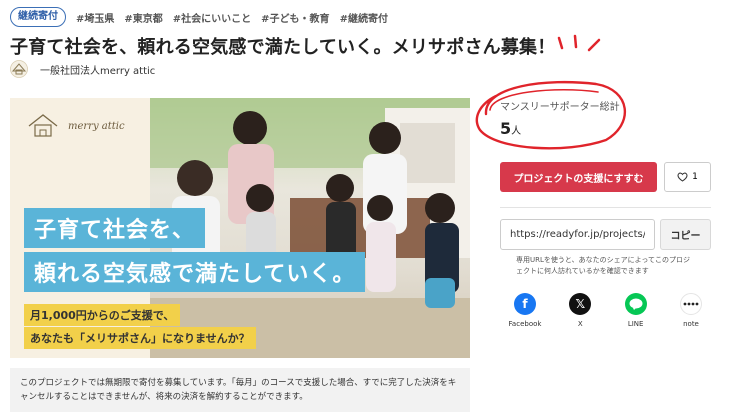 This screenshot has height=412, width=736. Describe the element at coordinates (19, 69) in the screenshot. I see `organization-logo-icon` at that location.